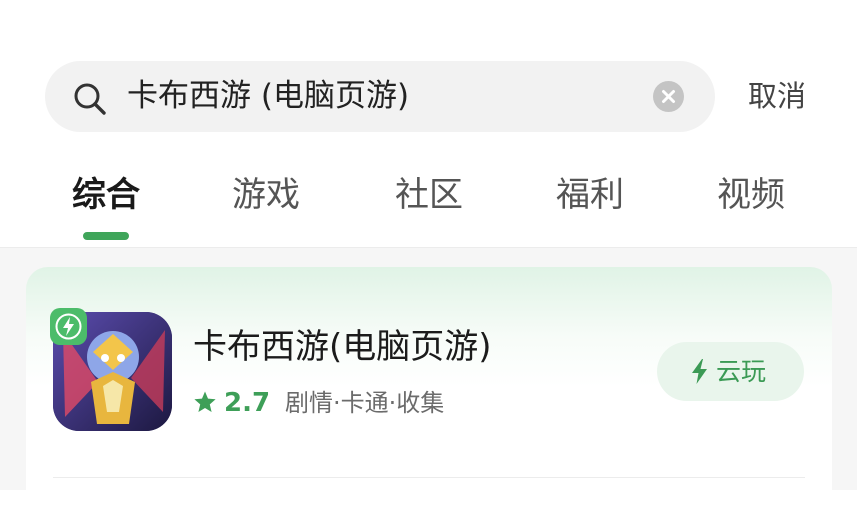 This screenshot has width=857, height=527. I want to click on search-bar: 卡布西游 (电脑页游), so click(380, 96).